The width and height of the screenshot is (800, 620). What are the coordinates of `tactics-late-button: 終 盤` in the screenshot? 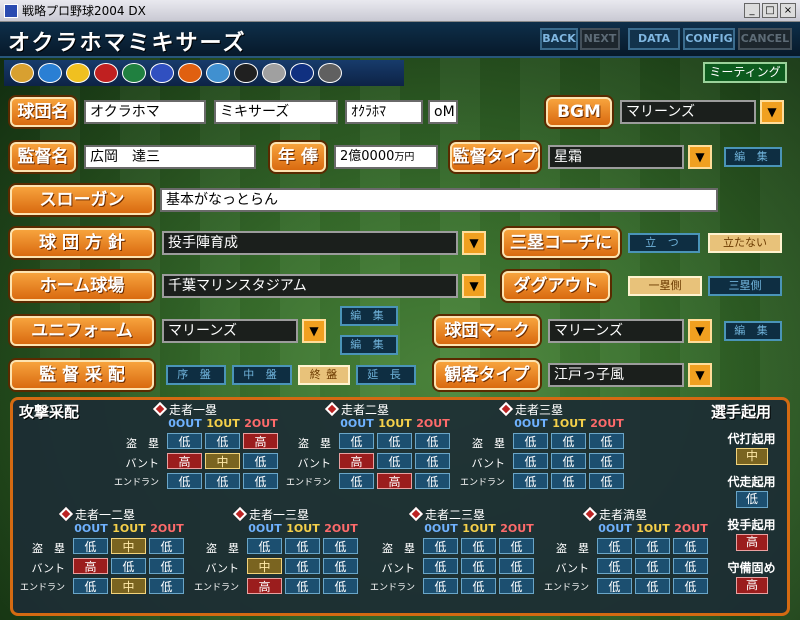 It's located at (324, 375).